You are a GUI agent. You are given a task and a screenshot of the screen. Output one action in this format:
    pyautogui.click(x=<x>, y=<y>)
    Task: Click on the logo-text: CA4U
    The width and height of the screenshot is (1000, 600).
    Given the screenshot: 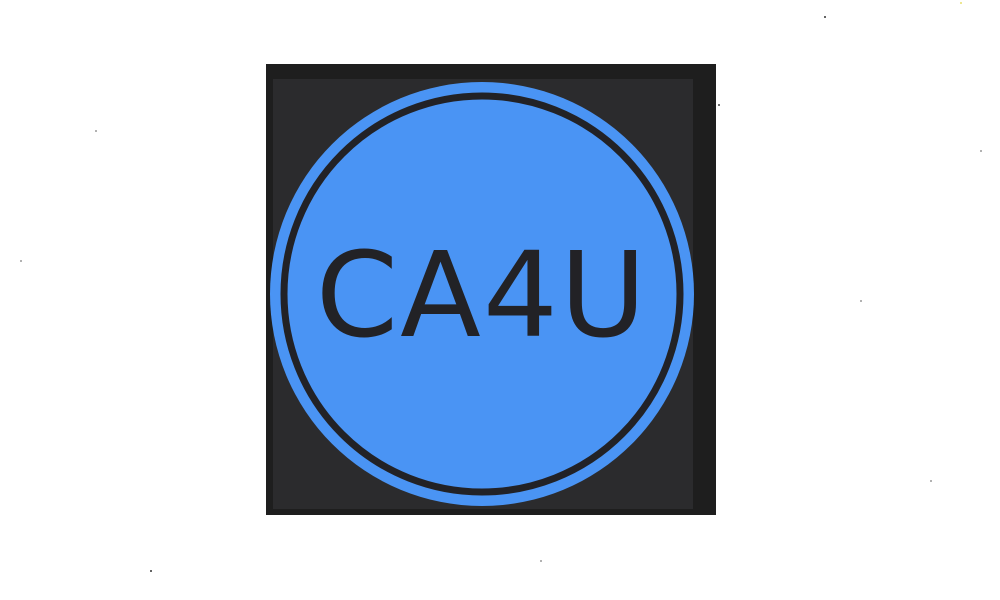 What is the action you would take?
    pyautogui.click(x=482, y=295)
    